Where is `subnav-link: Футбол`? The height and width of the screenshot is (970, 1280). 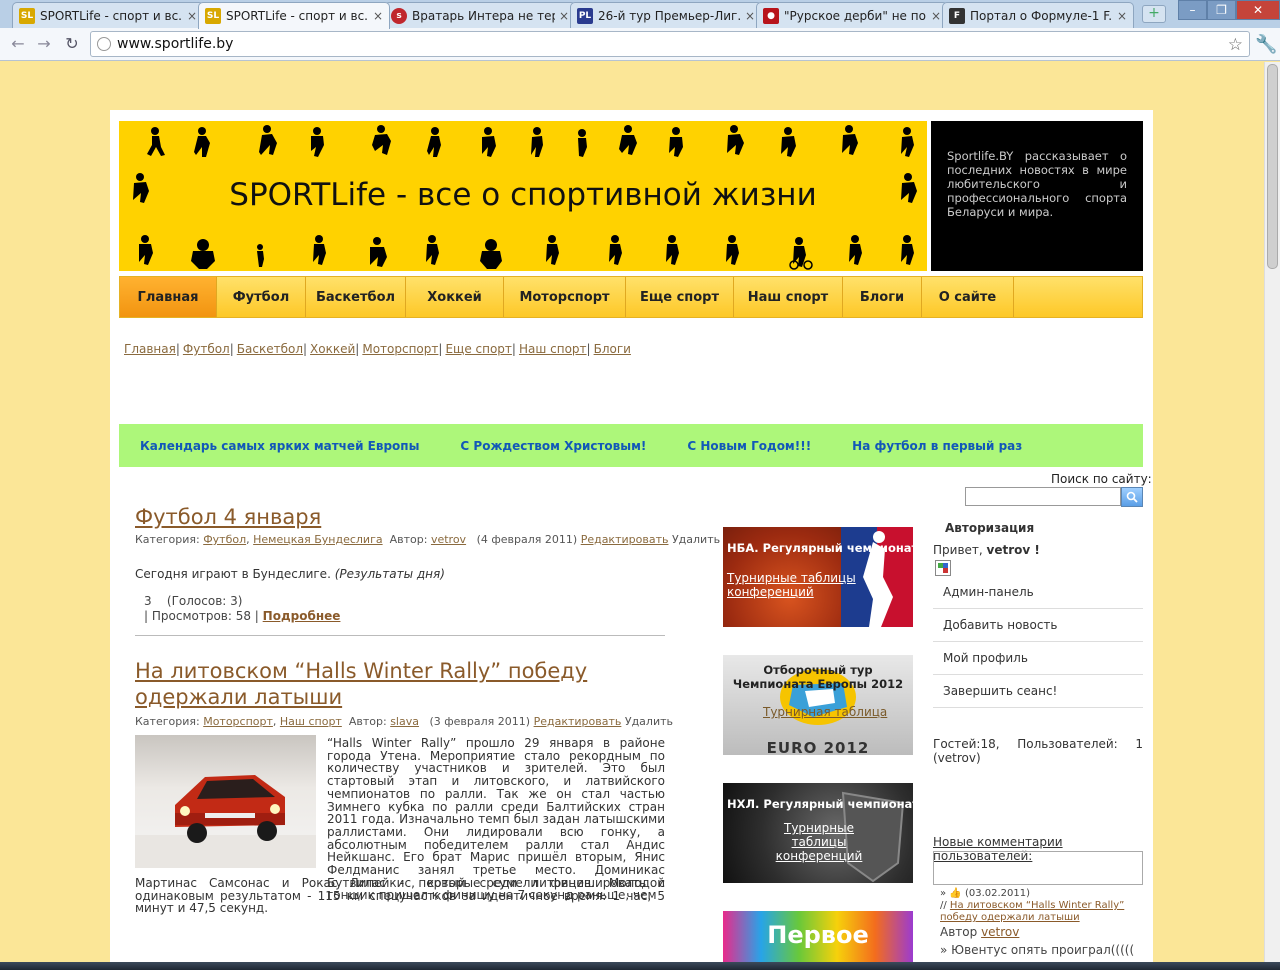
subnav-link: Футбол is located at coordinates (206, 349).